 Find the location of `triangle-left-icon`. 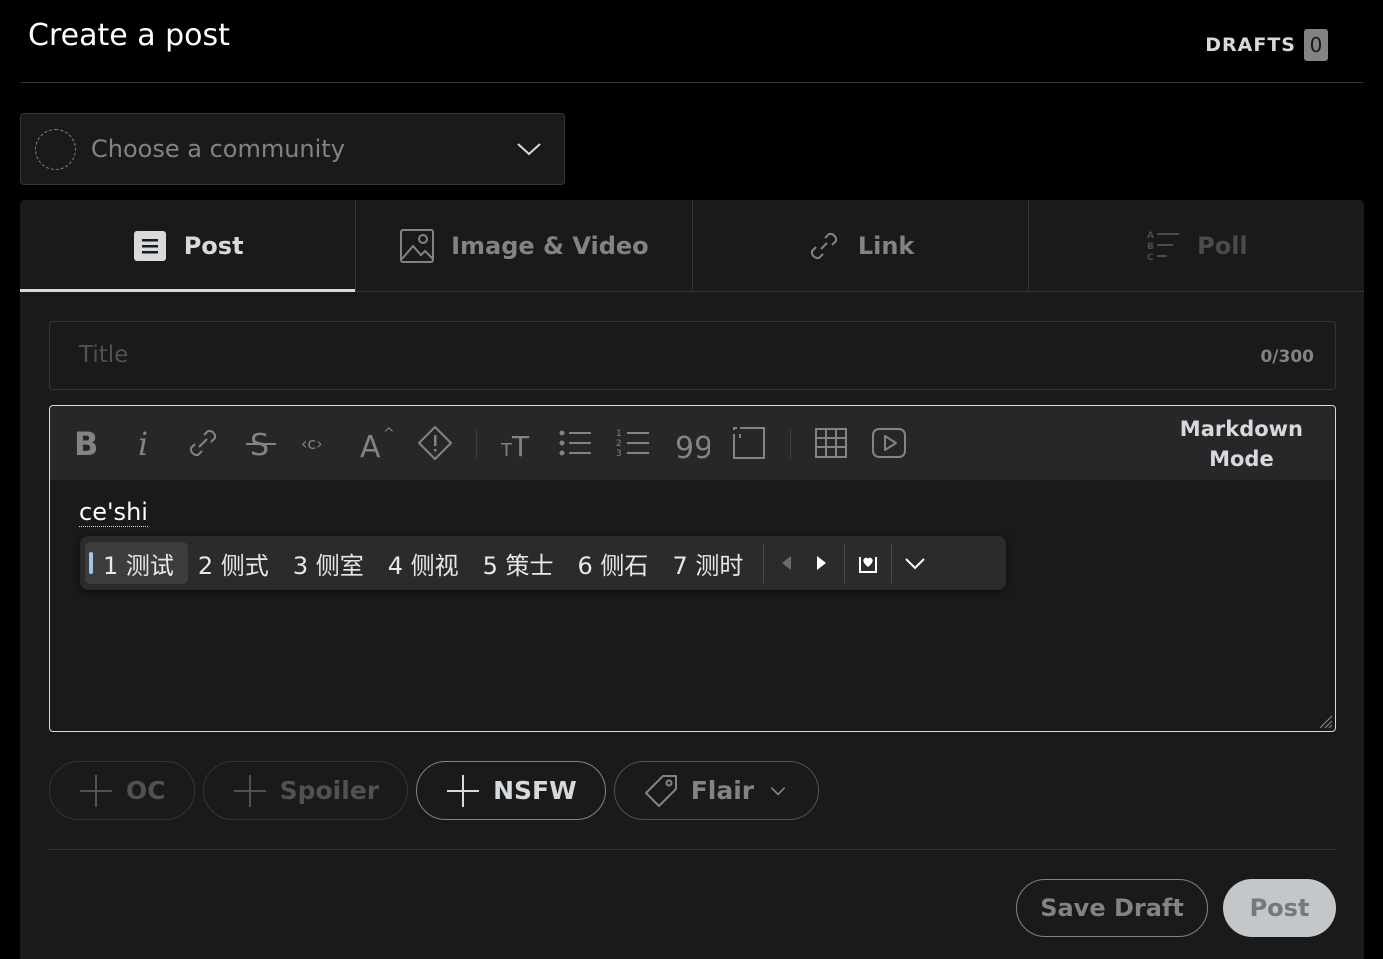

triangle-left-icon is located at coordinates (787, 563).